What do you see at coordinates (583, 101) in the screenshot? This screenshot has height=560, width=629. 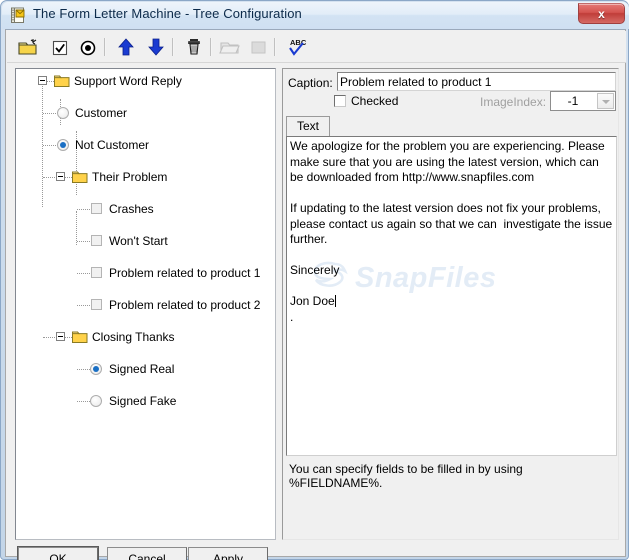 I see `imageindex-combobox: -1` at bounding box center [583, 101].